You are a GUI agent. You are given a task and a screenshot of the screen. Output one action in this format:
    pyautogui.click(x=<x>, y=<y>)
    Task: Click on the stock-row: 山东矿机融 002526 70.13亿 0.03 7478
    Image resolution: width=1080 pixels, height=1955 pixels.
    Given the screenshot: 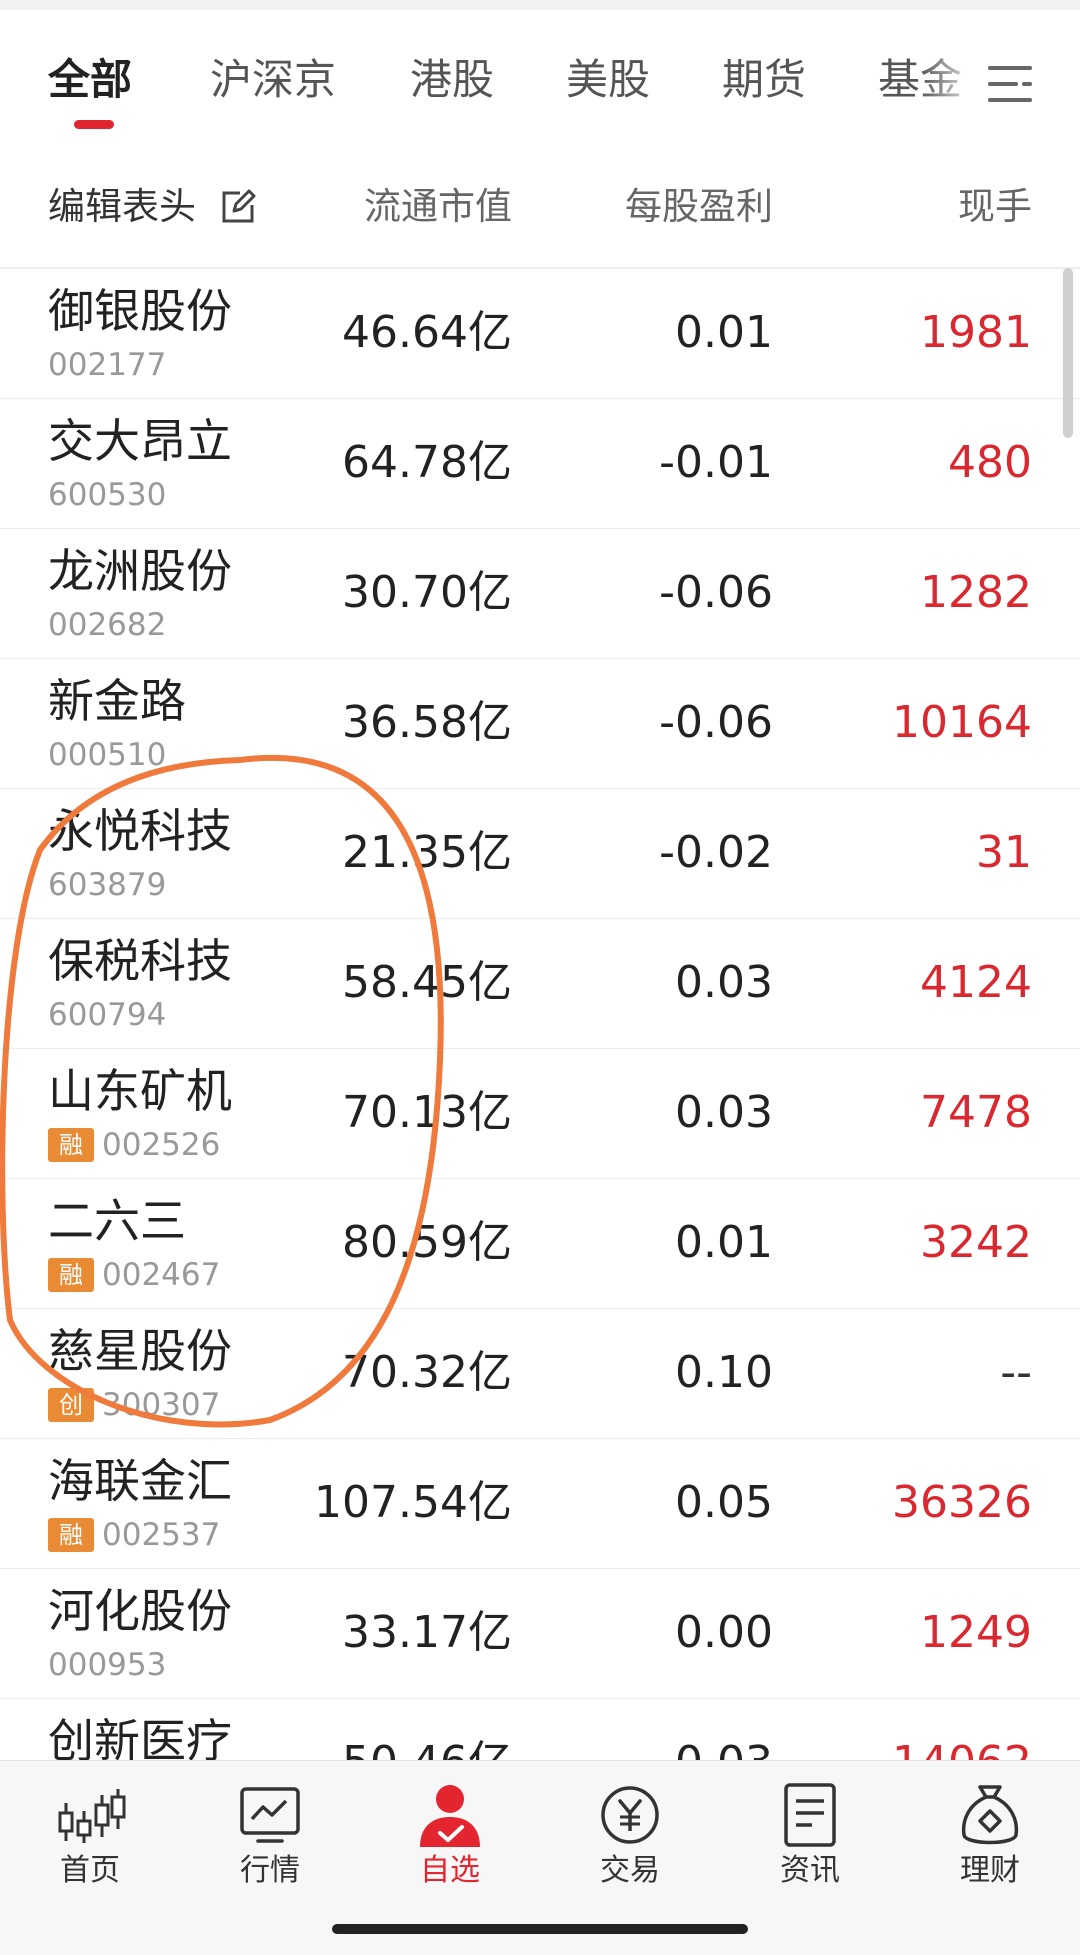 What is the action you would take?
    pyautogui.click(x=540, y=1114)
    